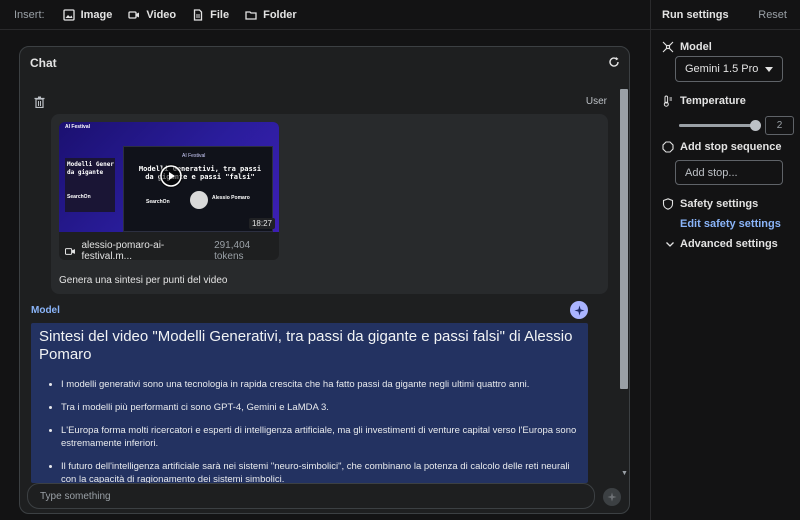  I want to click on safety-section: Safety settings, so click(710, 204).